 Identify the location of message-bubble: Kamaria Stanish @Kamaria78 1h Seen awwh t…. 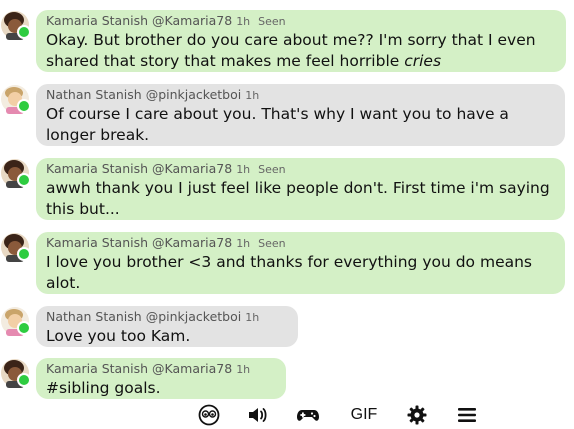
(300, 189).